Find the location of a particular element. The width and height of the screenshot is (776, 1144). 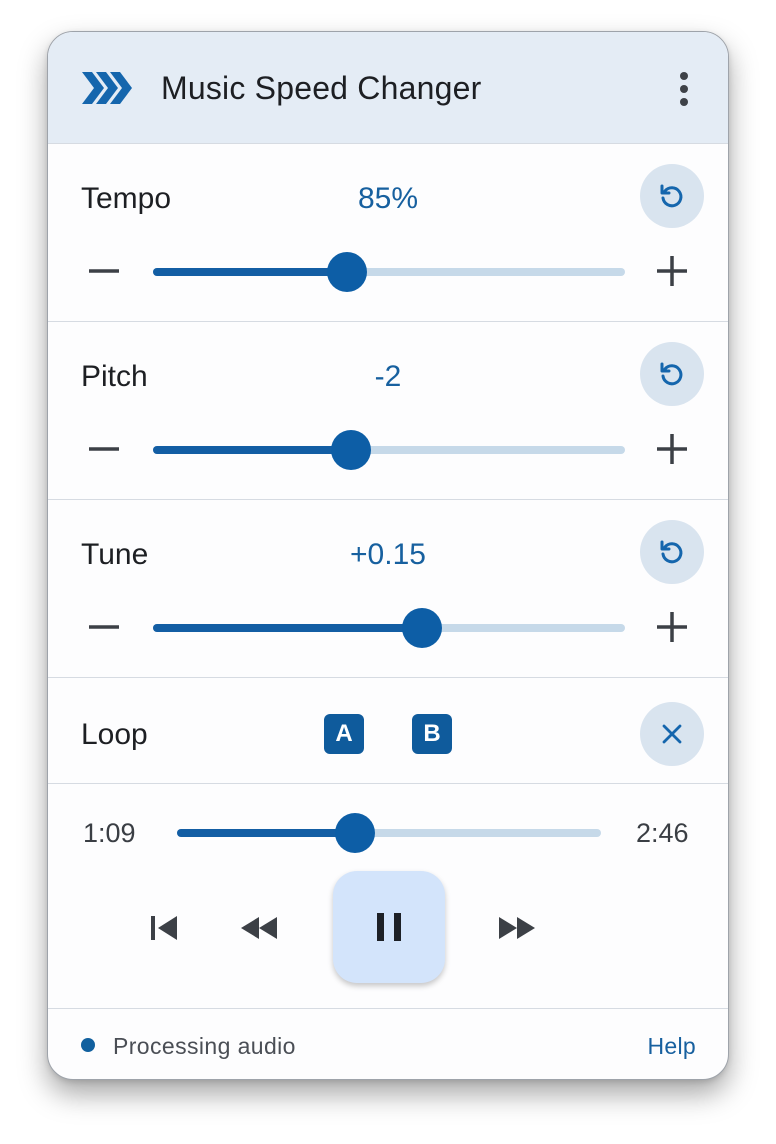

tune-reset-button is located at coordinates (672, 552).